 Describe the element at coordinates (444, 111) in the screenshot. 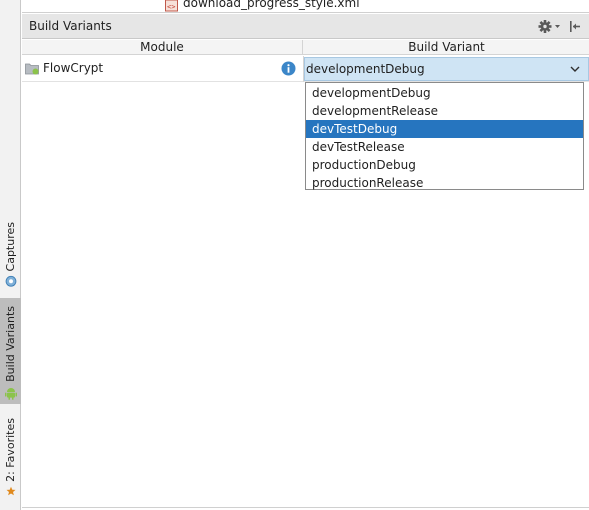

I see `dropdown-option-development-release: developmentRelease` at that location.